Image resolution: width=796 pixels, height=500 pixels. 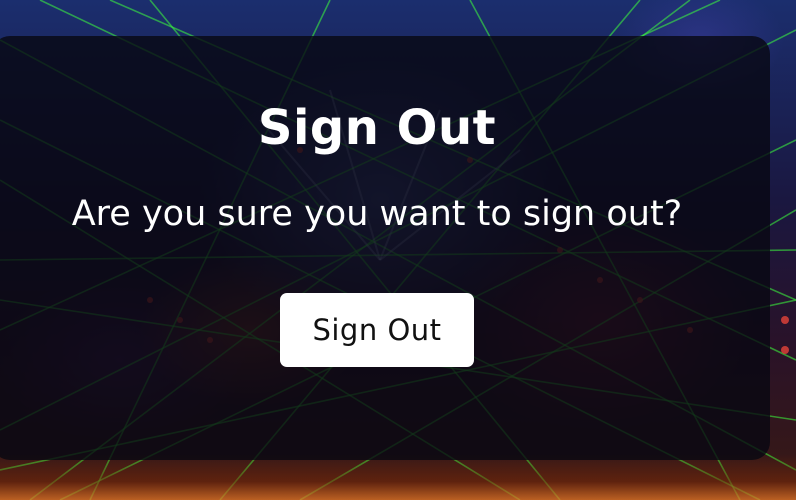 I want to click on sign-out-button: Sign Out, so click(x=377, y=330).